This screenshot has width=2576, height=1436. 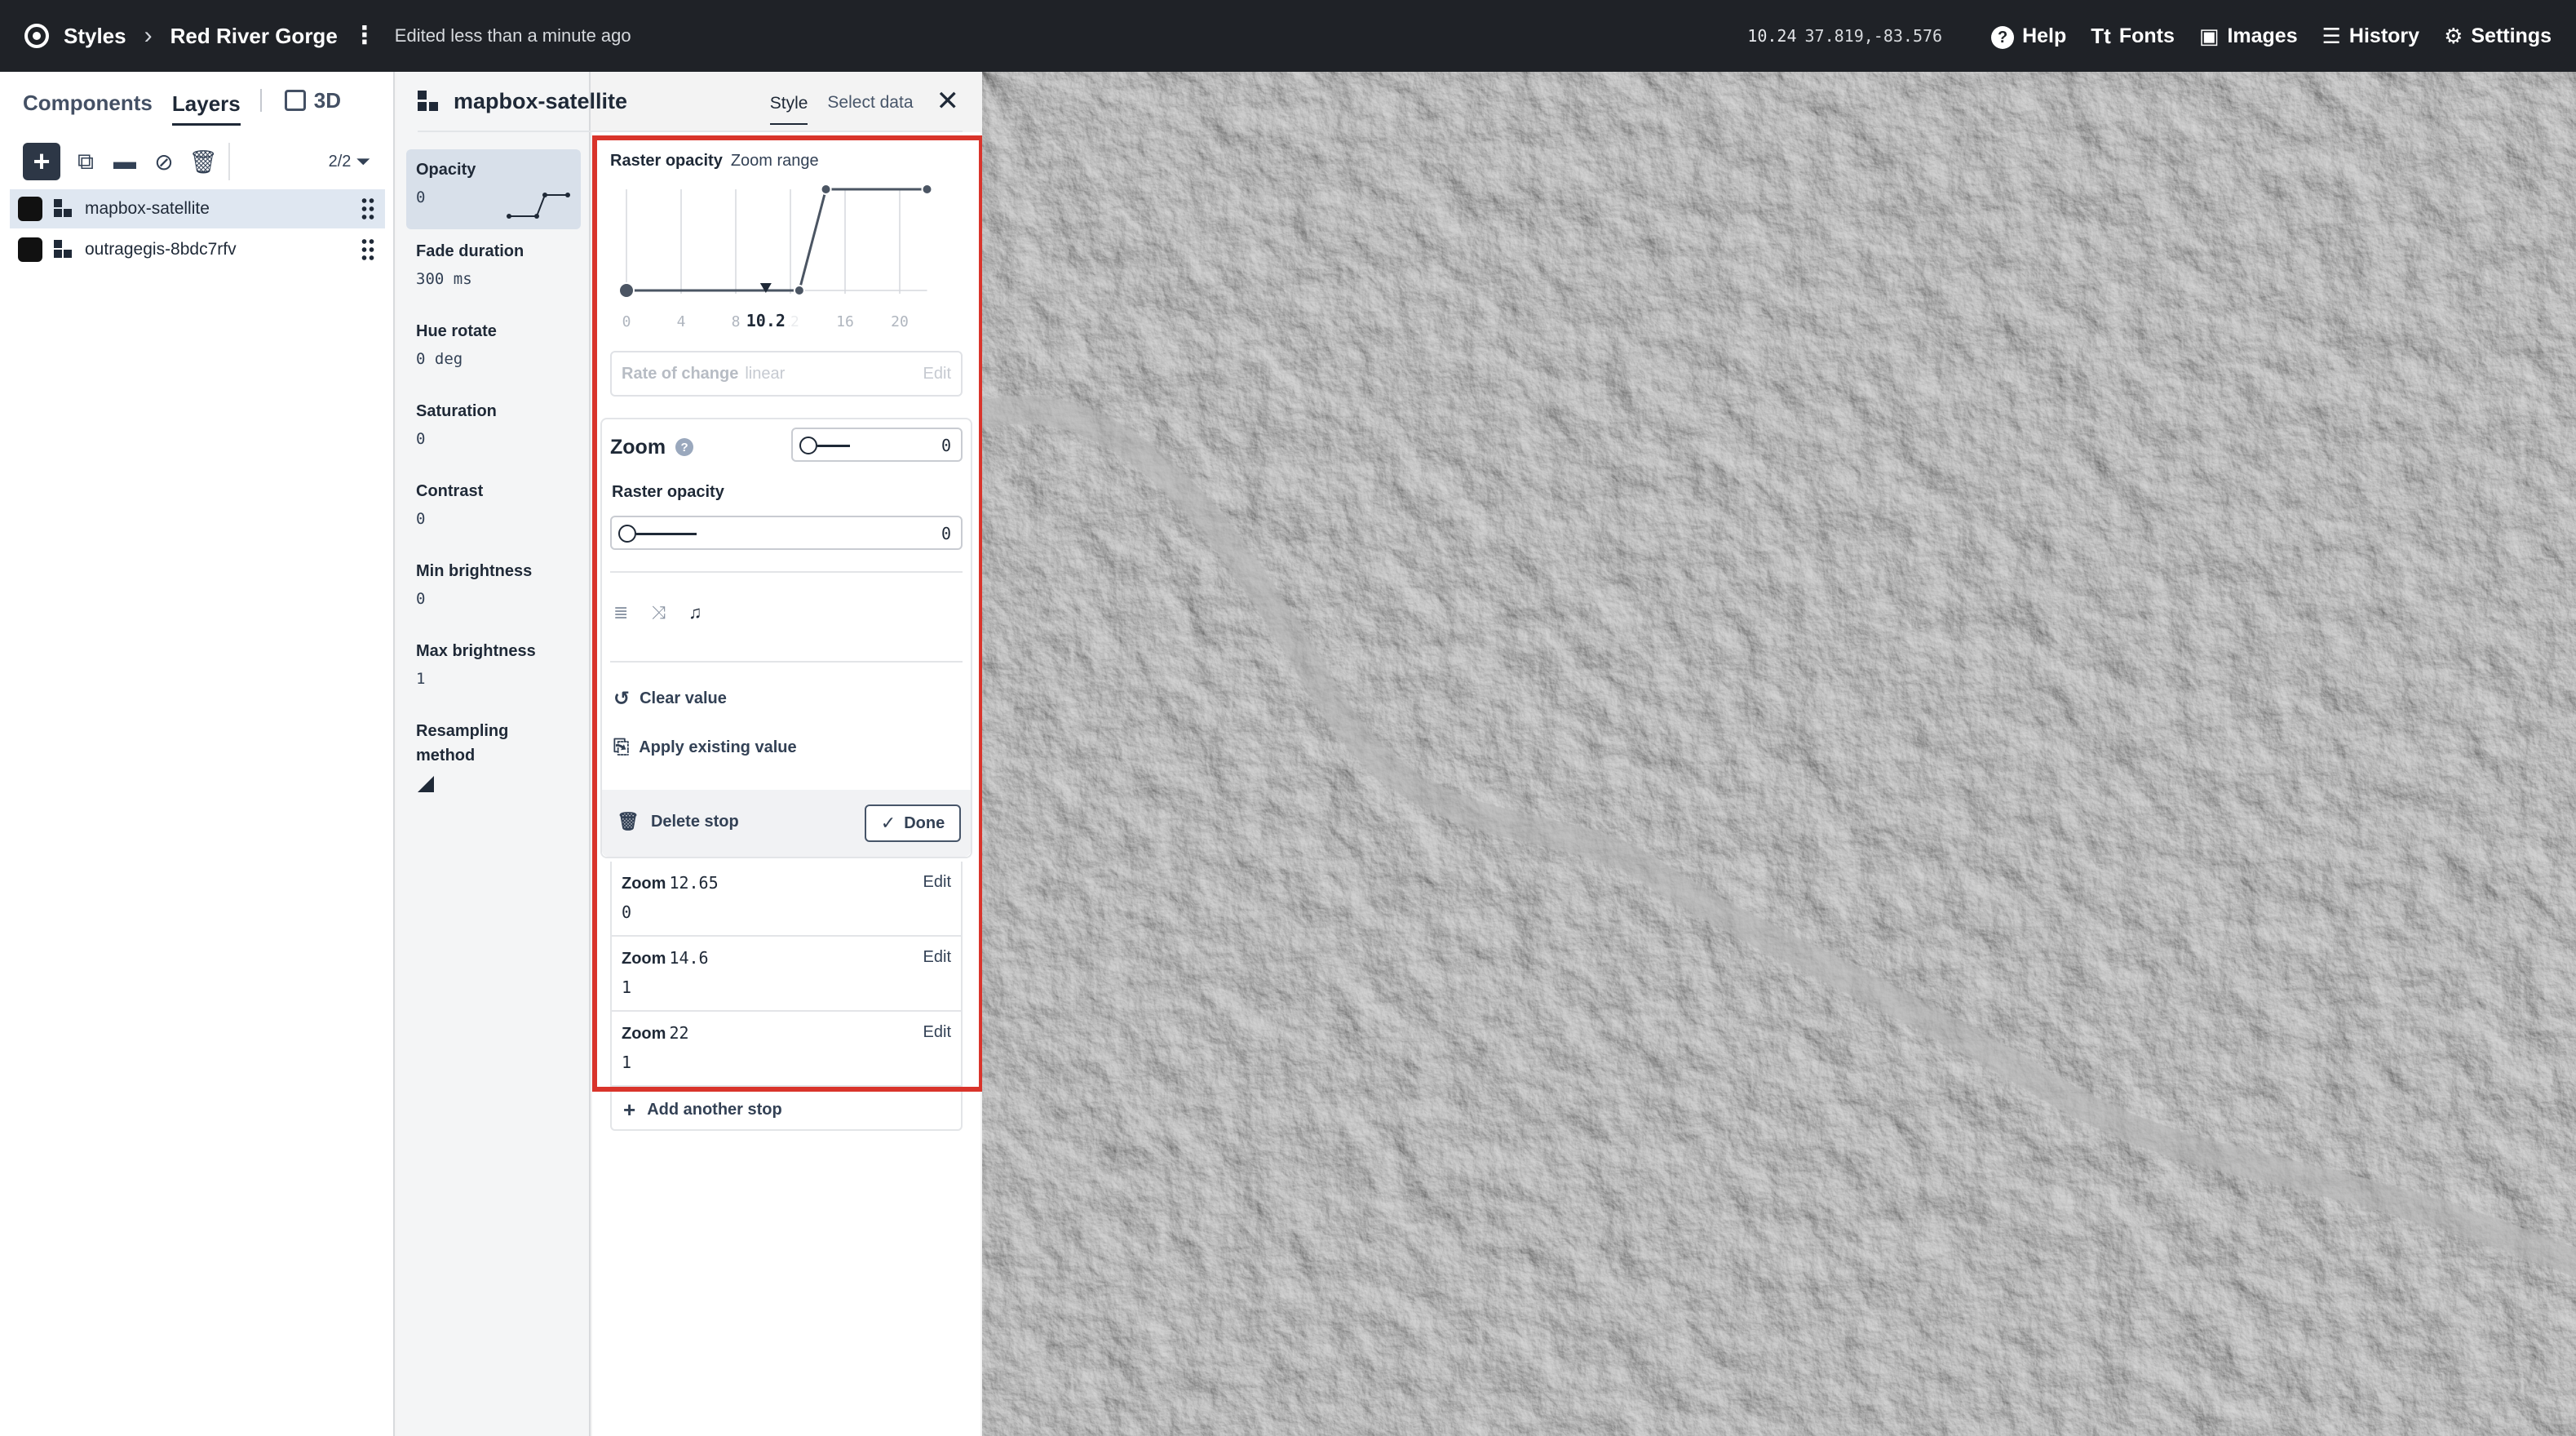 I want to click on image-icon: ▣, so click(x=2209, y=35).